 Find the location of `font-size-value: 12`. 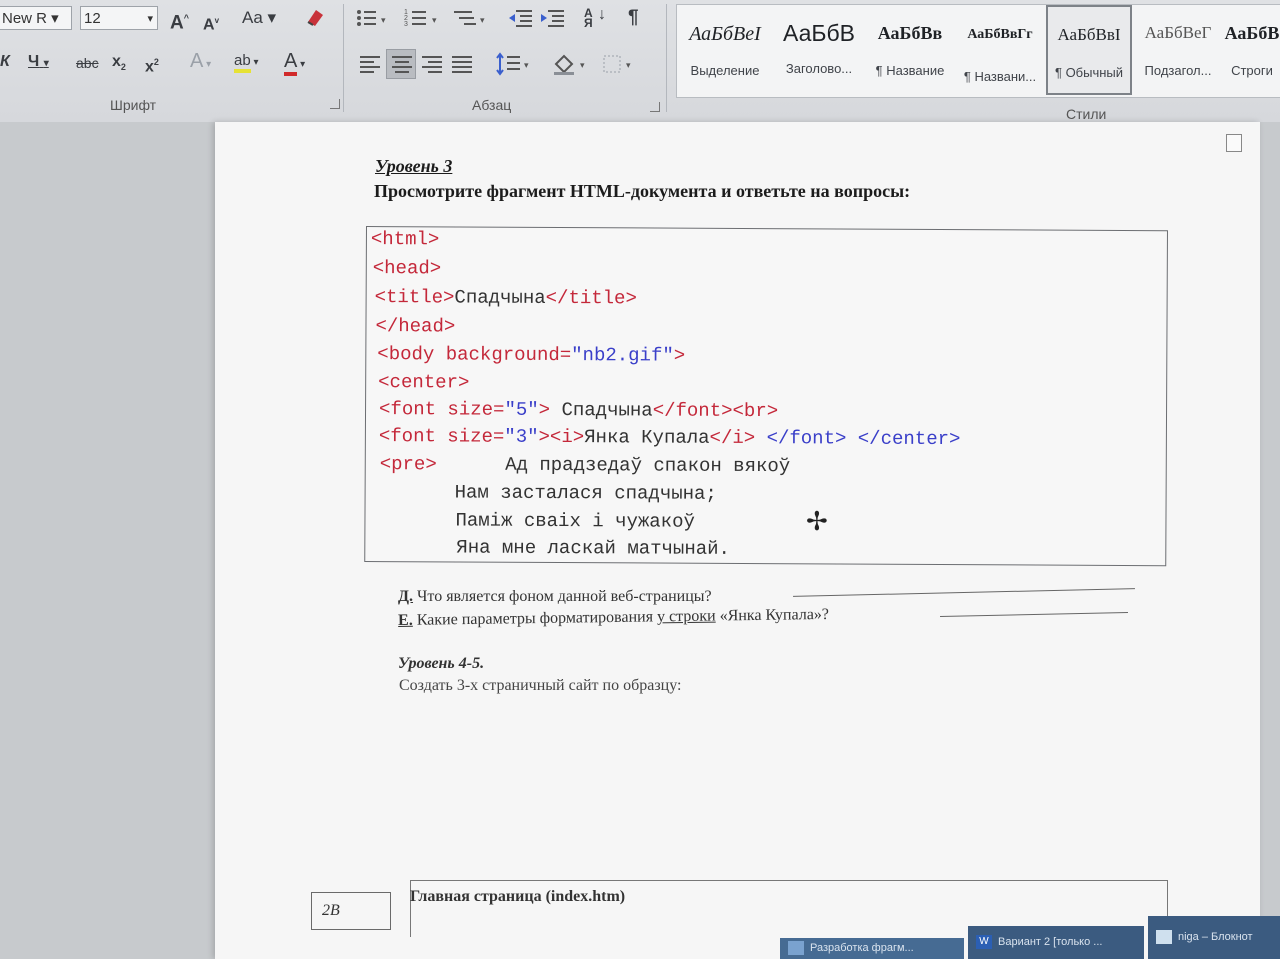

font-size-value: 12 is located at coordinates (92, 18).